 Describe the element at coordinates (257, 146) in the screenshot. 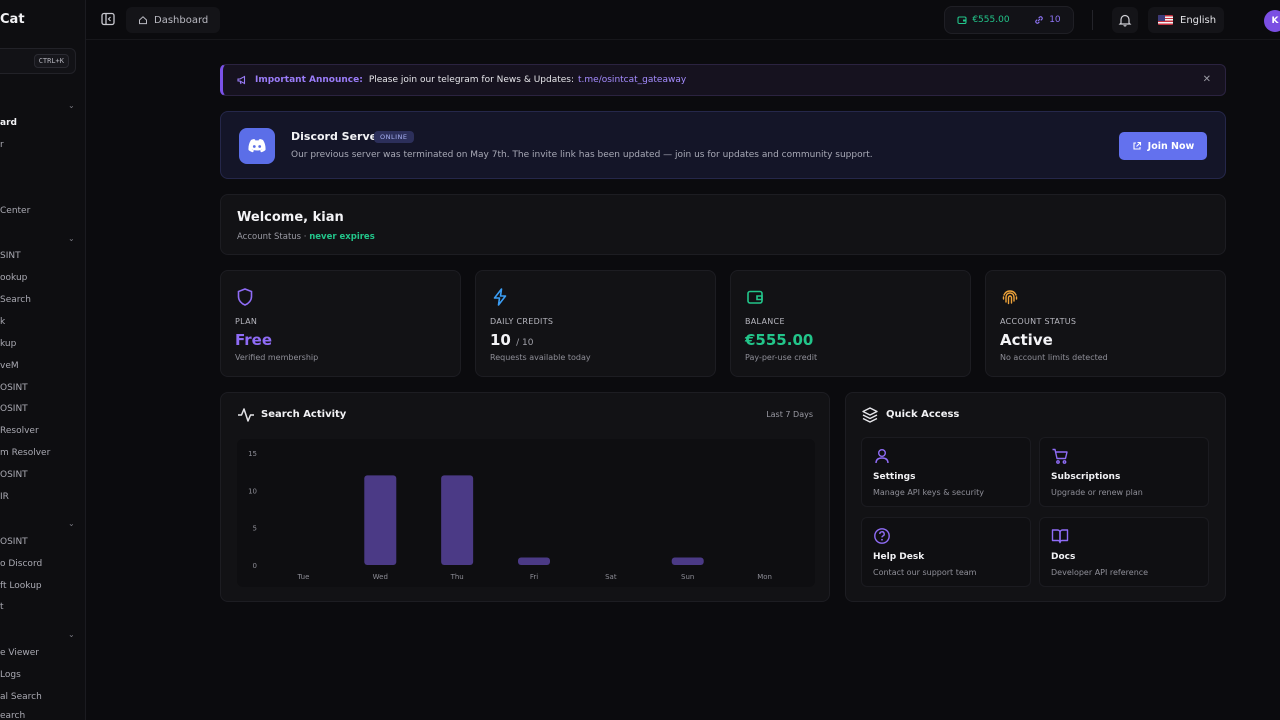

I see `discord-logo` at that location.